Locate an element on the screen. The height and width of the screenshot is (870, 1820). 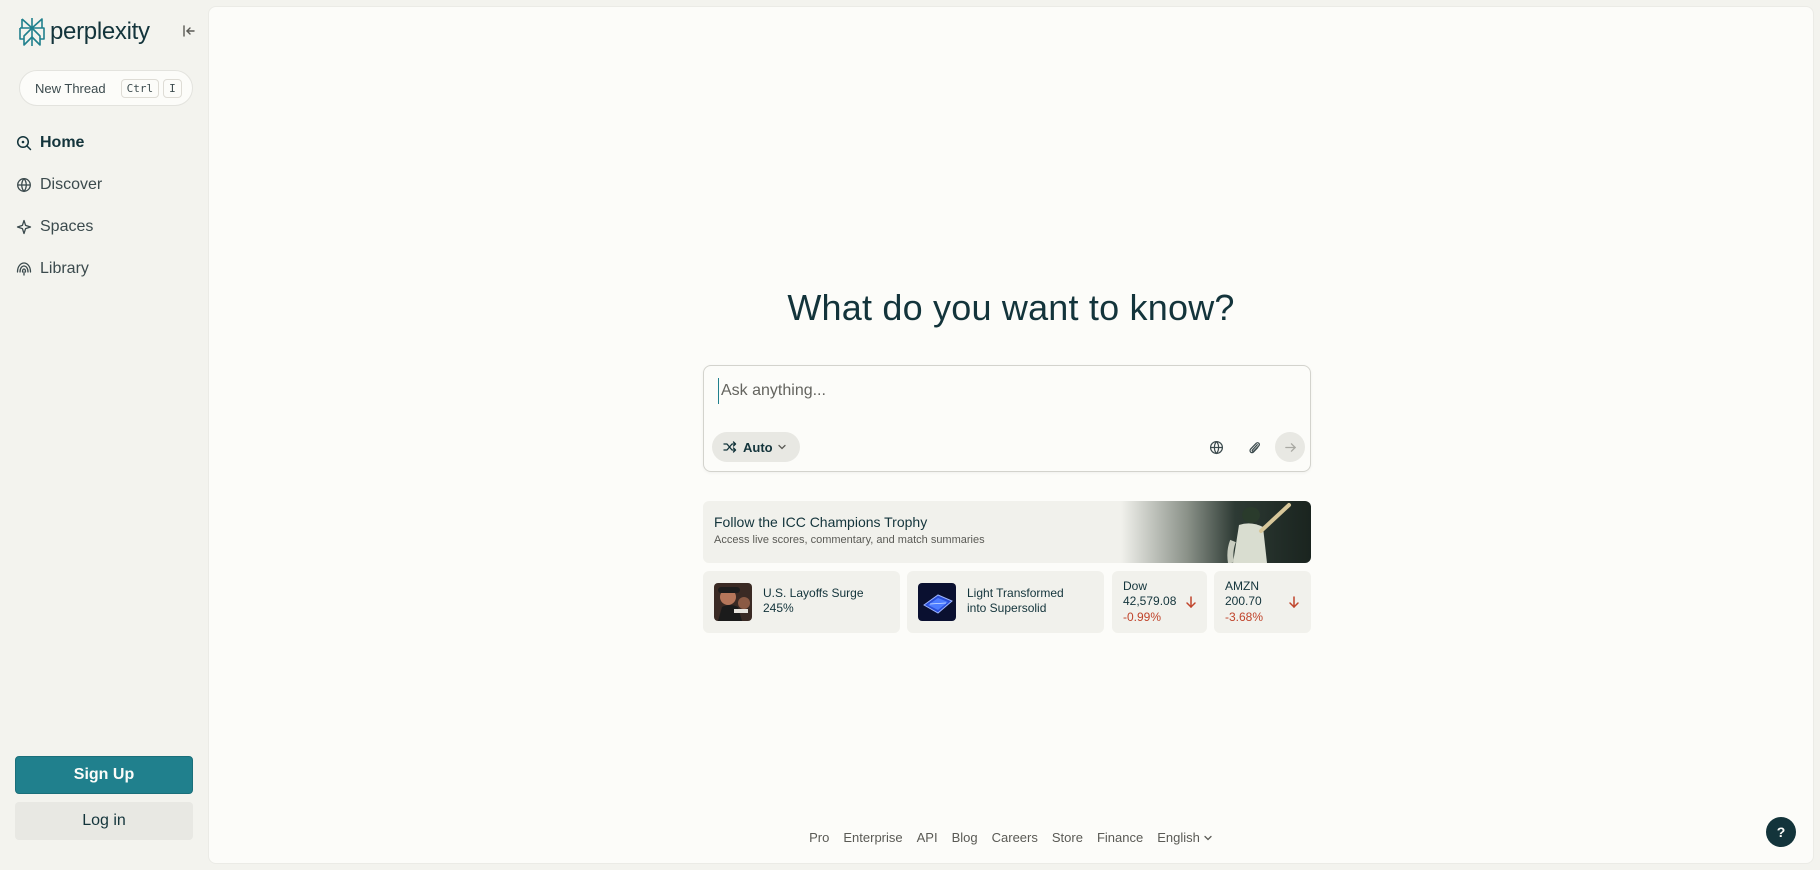
shortcut-hint: Ctrl I is located at coordinates (151, 88).